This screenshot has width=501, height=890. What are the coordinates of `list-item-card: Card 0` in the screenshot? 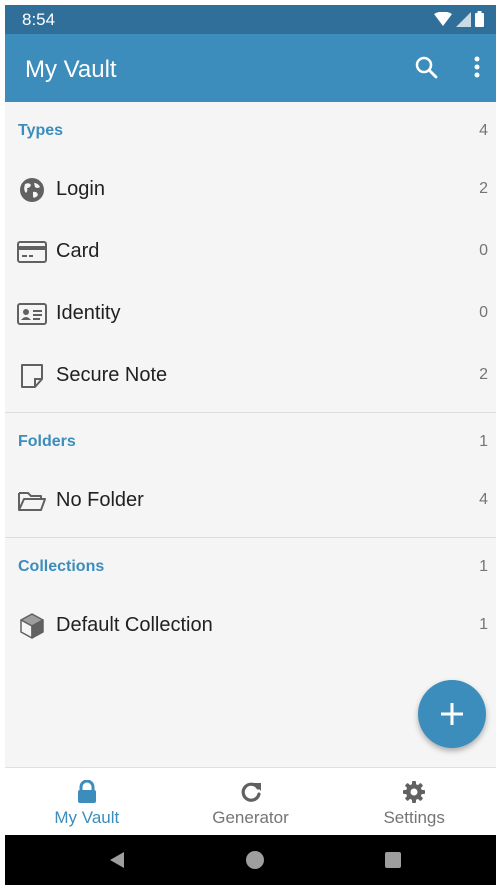 It's located at (250, 252).